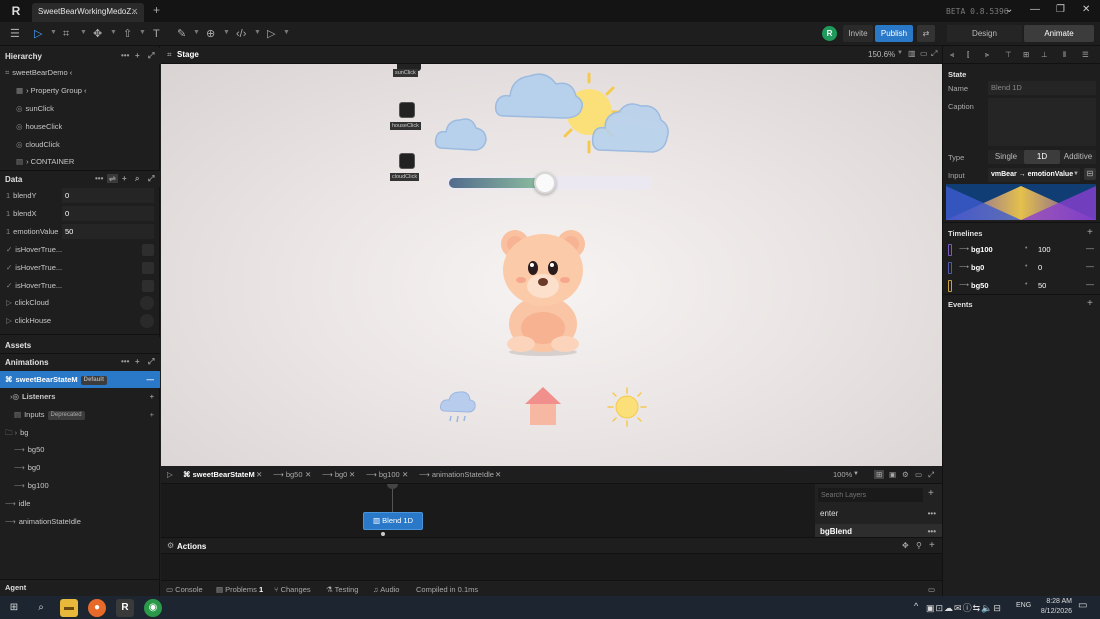  Describe the element at coordinates (1008, 54) in the screenshot. I see `align-top-icon: ⊤` at that location.